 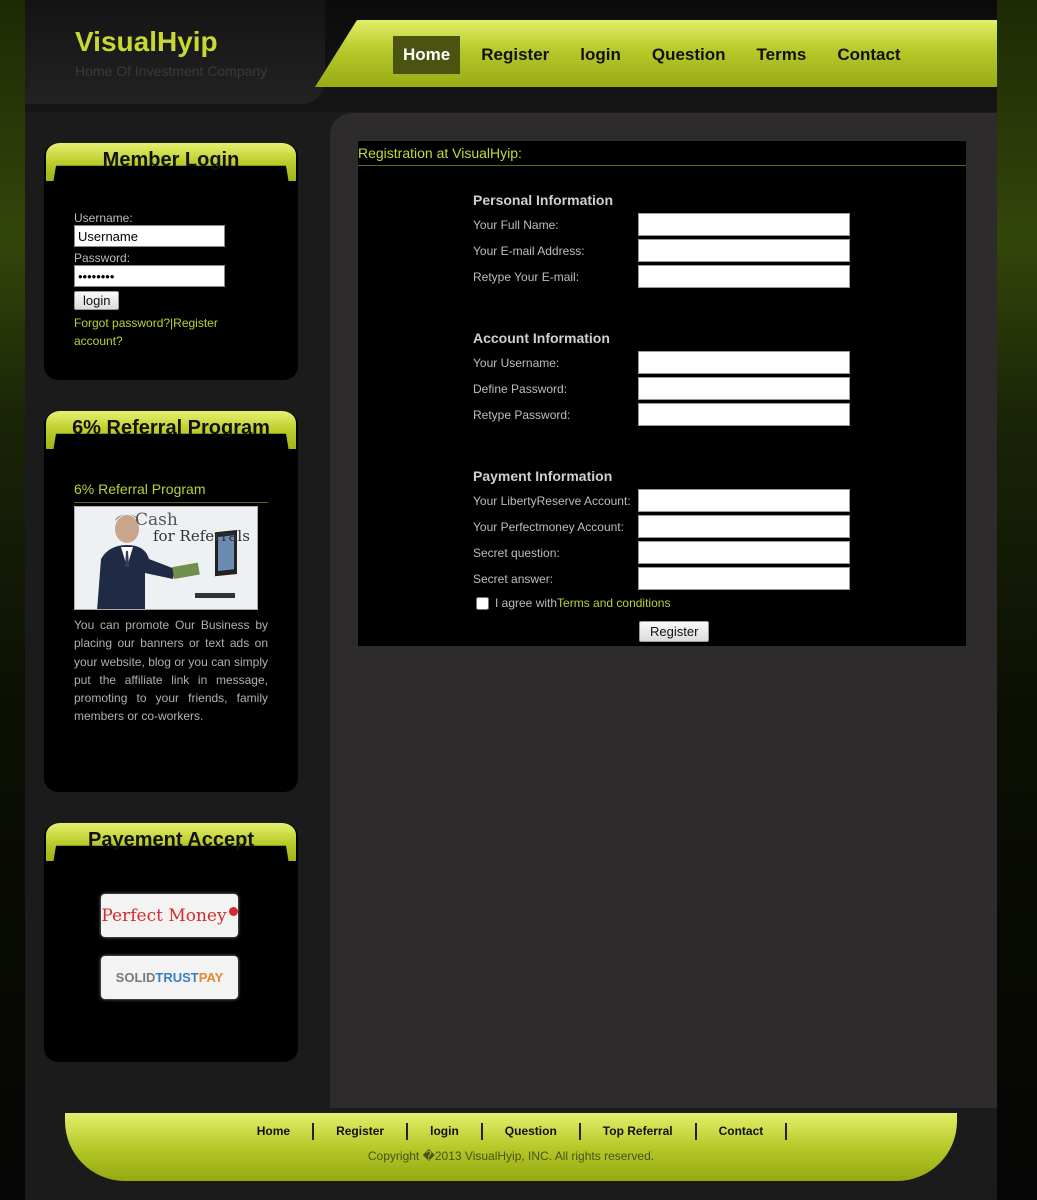 I want to click on username-input, so click(x=149, y=236).